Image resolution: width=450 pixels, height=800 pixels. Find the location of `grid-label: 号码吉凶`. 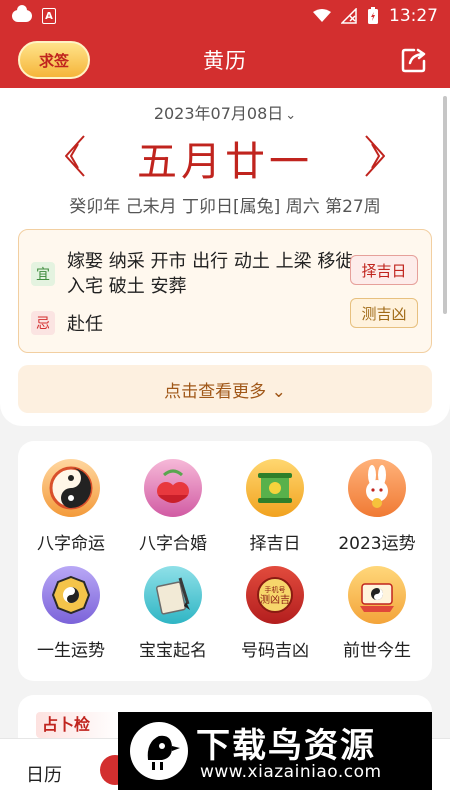

grid-label: 号码吉凶 is located at coordinates (275, 651).